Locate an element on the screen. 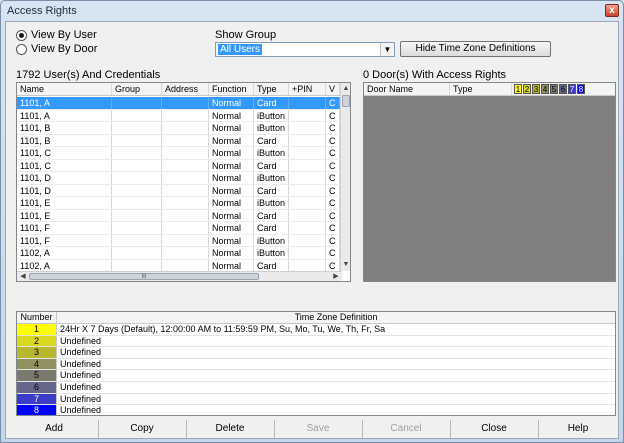  user-row: 1101, B Normal iButton C is located at coordinates (179, 128).